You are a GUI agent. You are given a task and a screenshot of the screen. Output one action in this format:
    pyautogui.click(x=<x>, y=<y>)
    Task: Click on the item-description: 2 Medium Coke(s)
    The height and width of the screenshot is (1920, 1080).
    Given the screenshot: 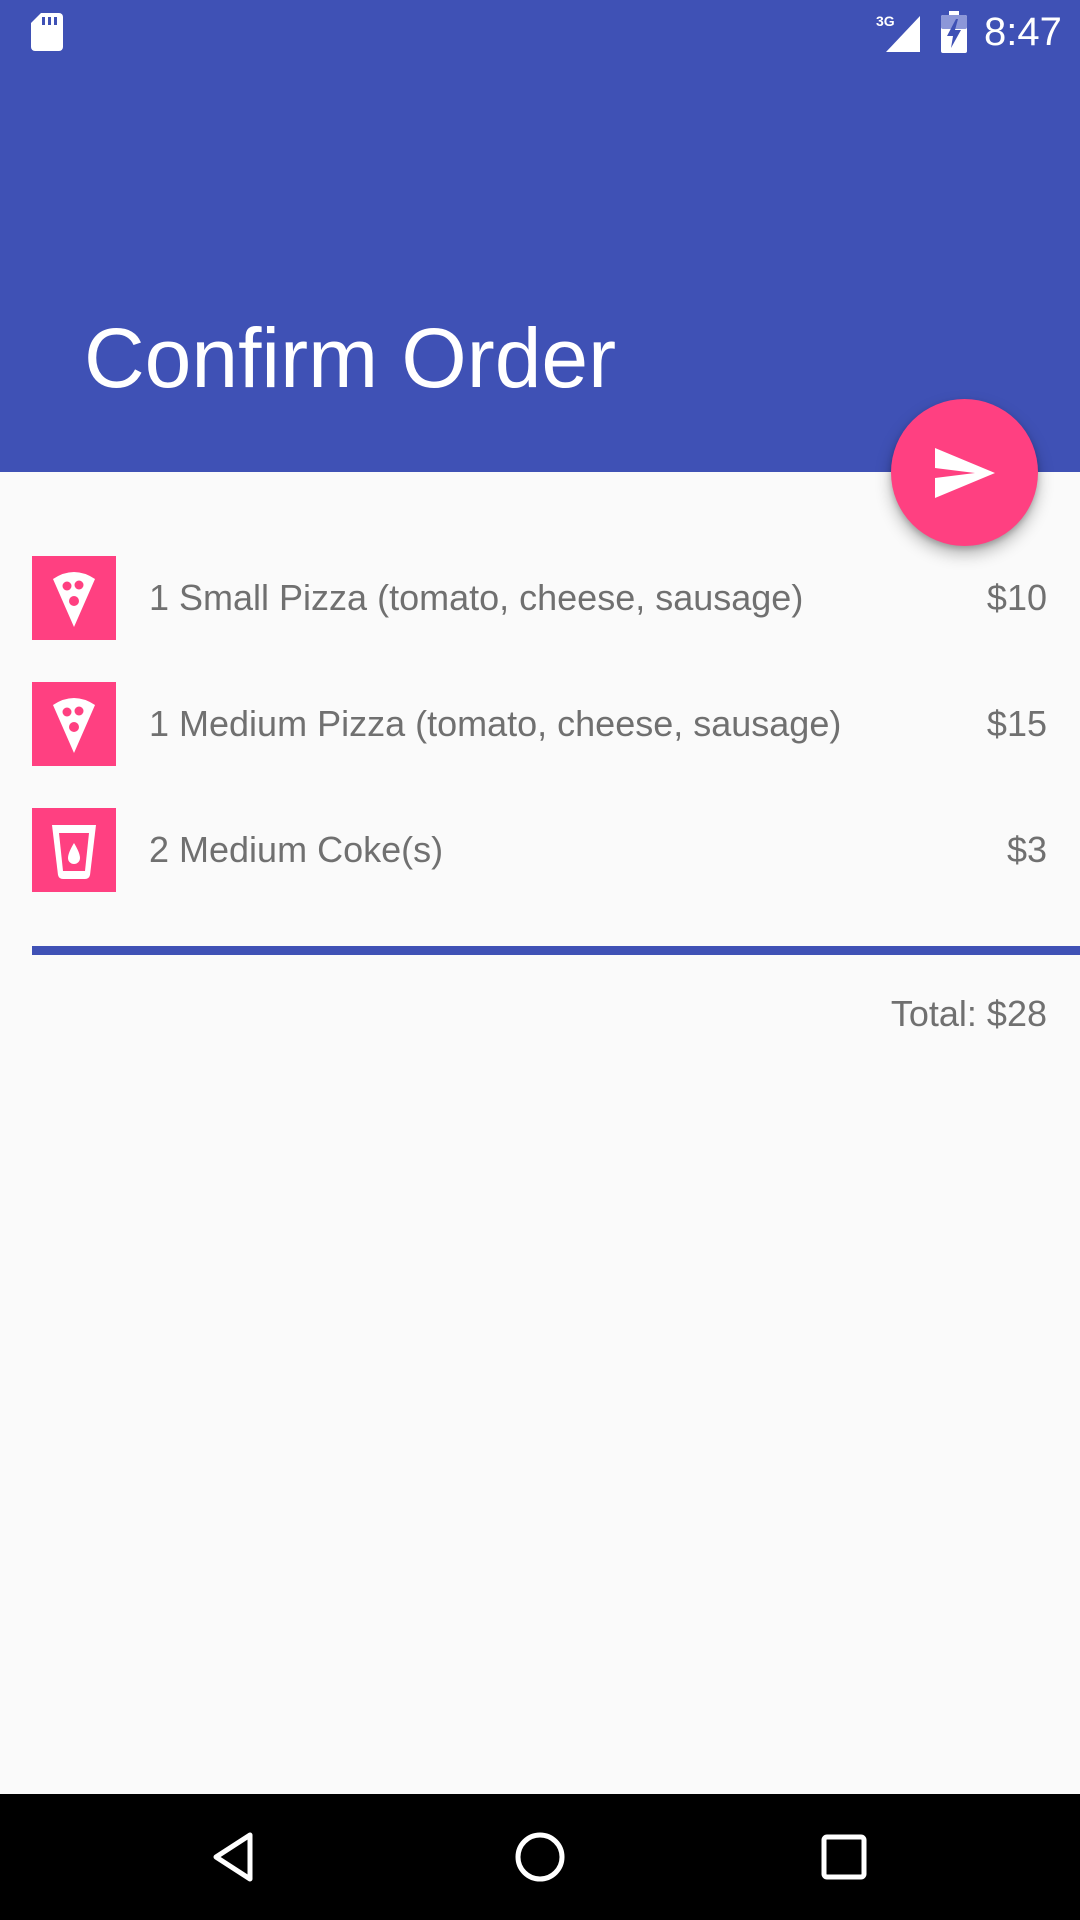 What is the action you would take?
    pyautogui.click(x=296, y=849)
    